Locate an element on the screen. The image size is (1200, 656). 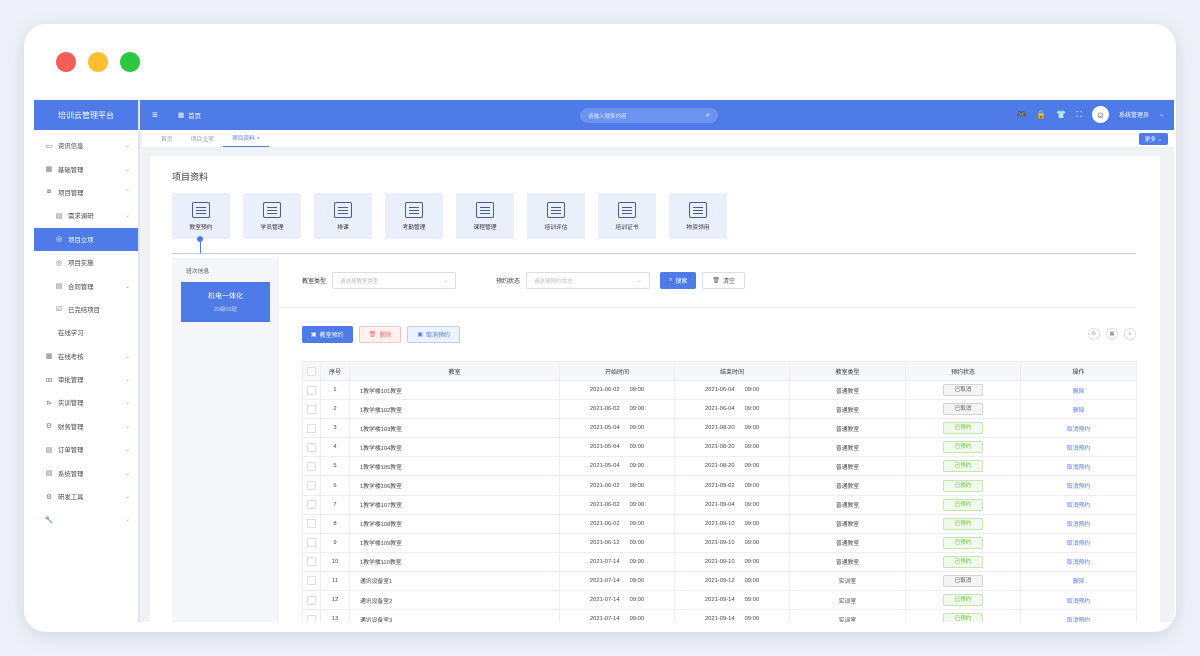
reserve-button: ▣ 教室预约 is located at coordinates (327, 334).